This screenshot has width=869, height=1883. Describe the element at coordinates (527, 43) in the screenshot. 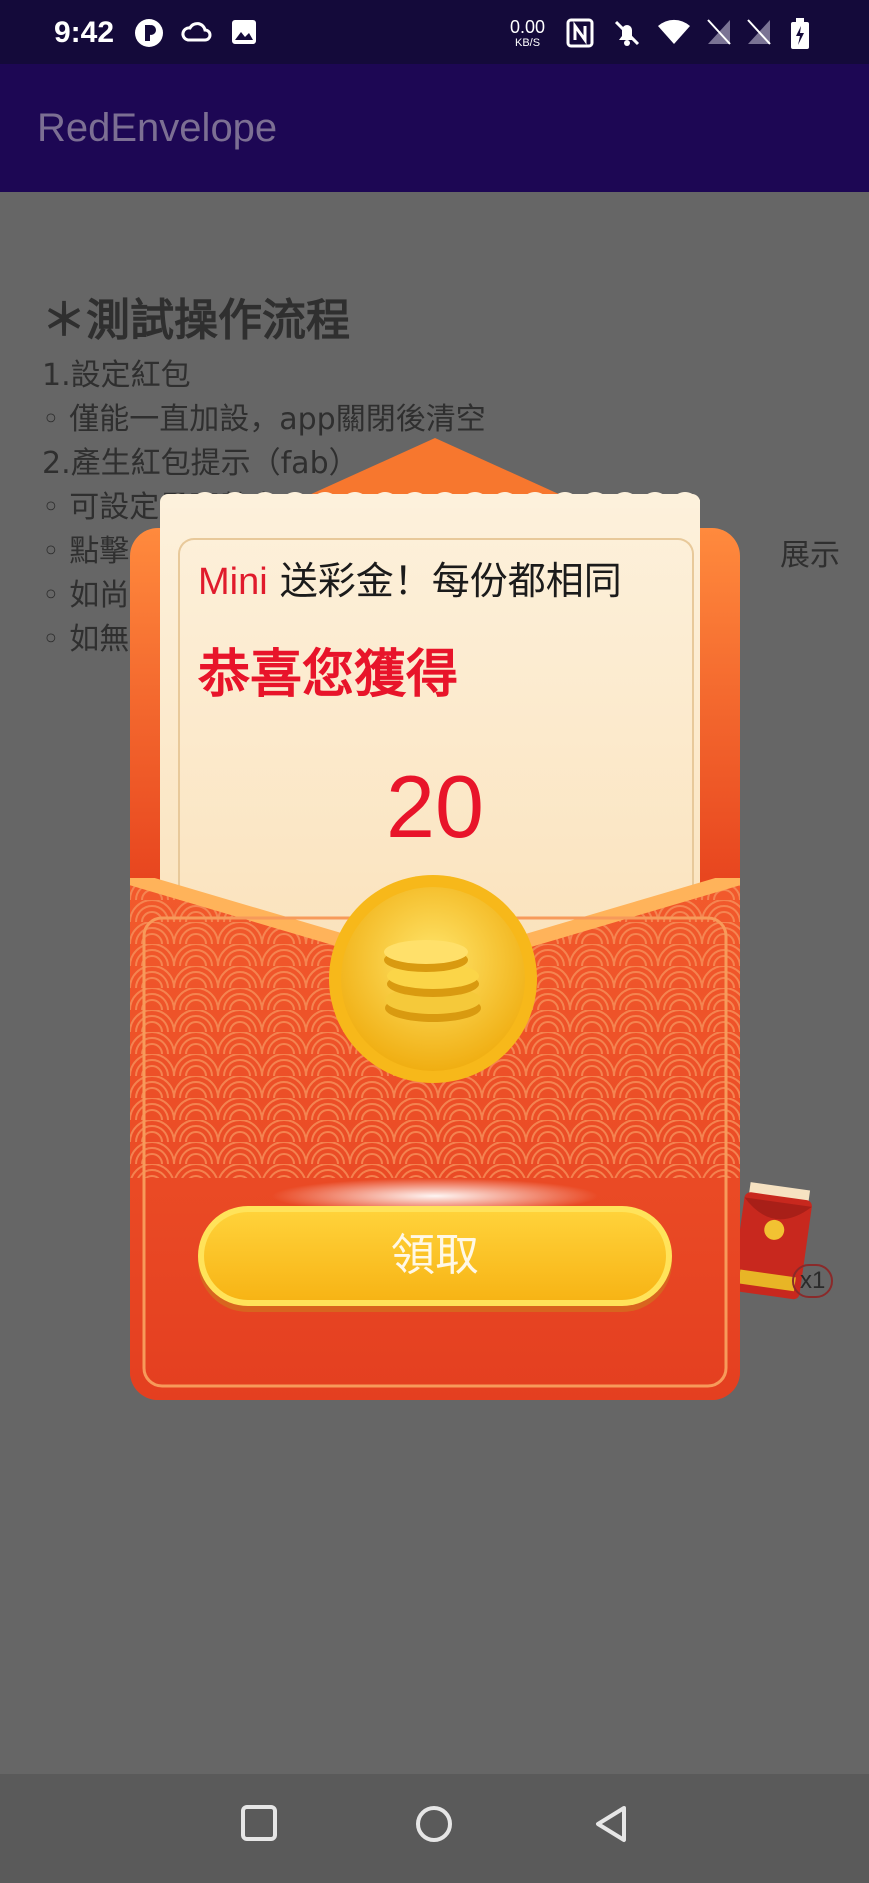

I see `speed-unit: KB/S` at that location.